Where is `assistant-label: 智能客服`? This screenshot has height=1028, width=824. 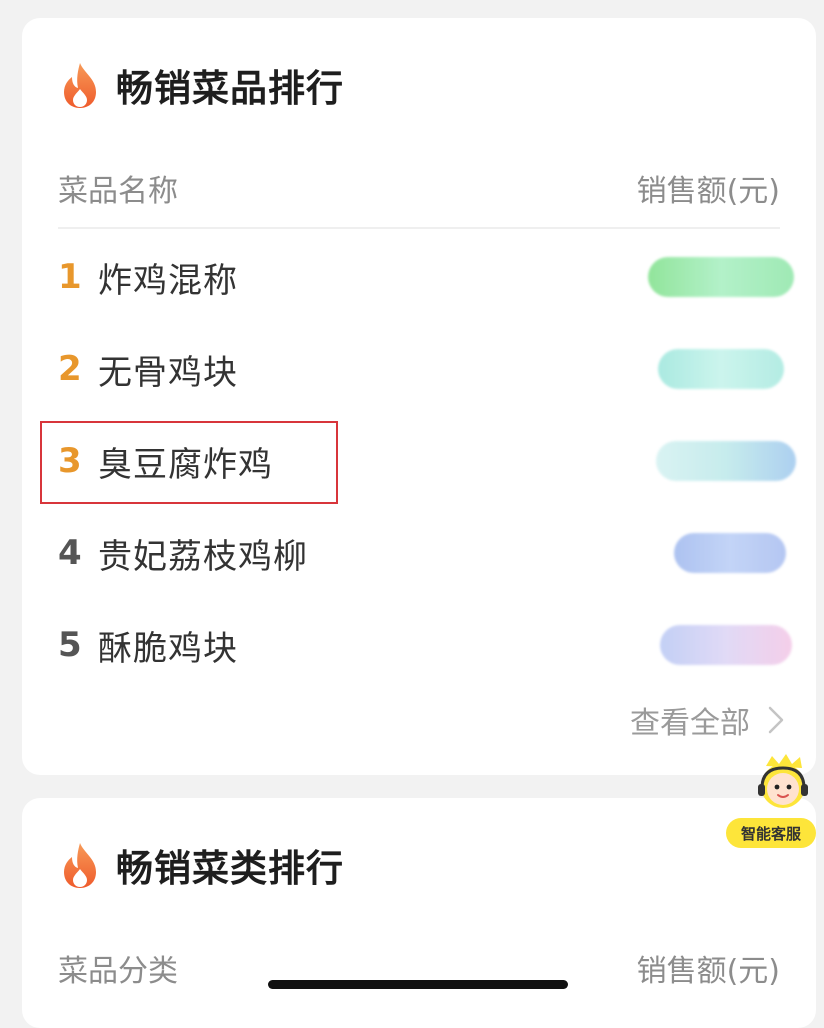 assistant-label: 智能客服 is located at coordinates (771, 833).